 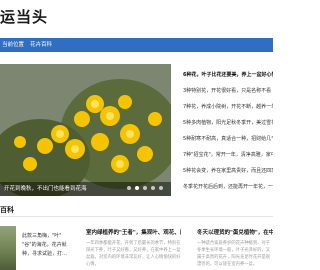 What do you see at coordinates (136, 216) in the screenshot?
I see `section-divider` at bounding box center [136, 216].